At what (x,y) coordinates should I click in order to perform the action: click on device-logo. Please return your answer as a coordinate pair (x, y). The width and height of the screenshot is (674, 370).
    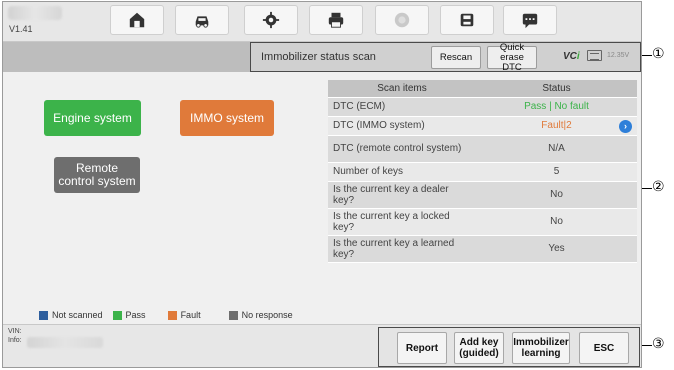
    Looking at the image, I should click on (35, 13).